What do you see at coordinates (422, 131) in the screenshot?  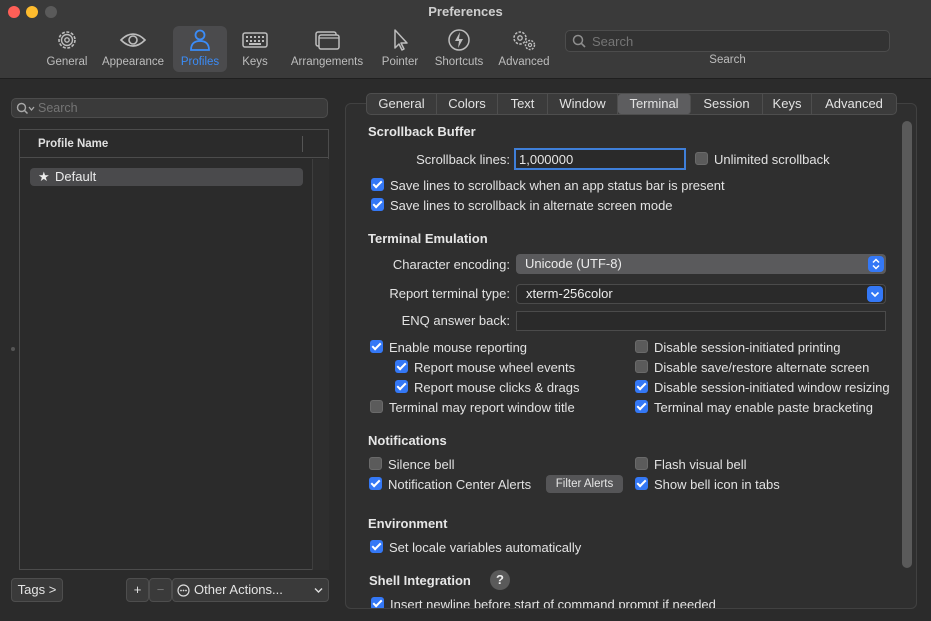 I see `scrollback-section-title: Scrollback Buffer` at bounding box center [422, 131].